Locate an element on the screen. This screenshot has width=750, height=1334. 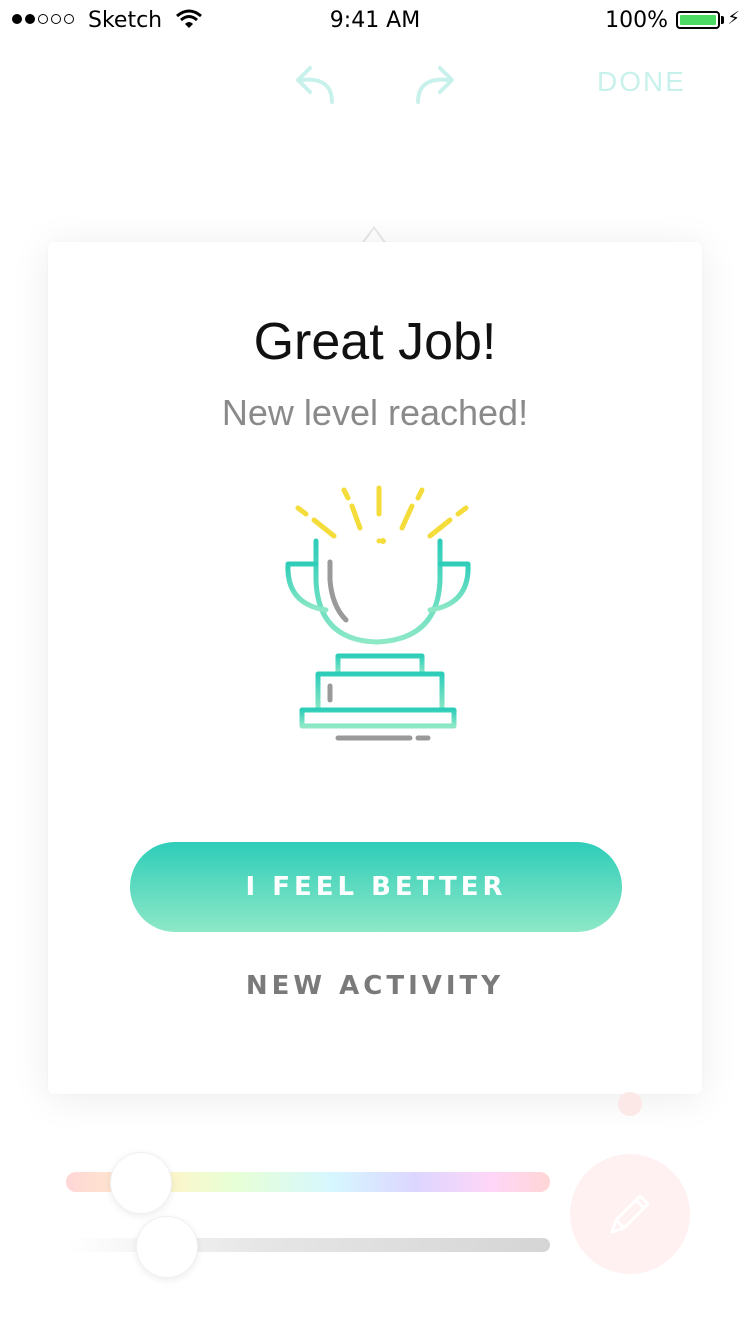
battery-percent: 100% is located at coordinates (636, 20).